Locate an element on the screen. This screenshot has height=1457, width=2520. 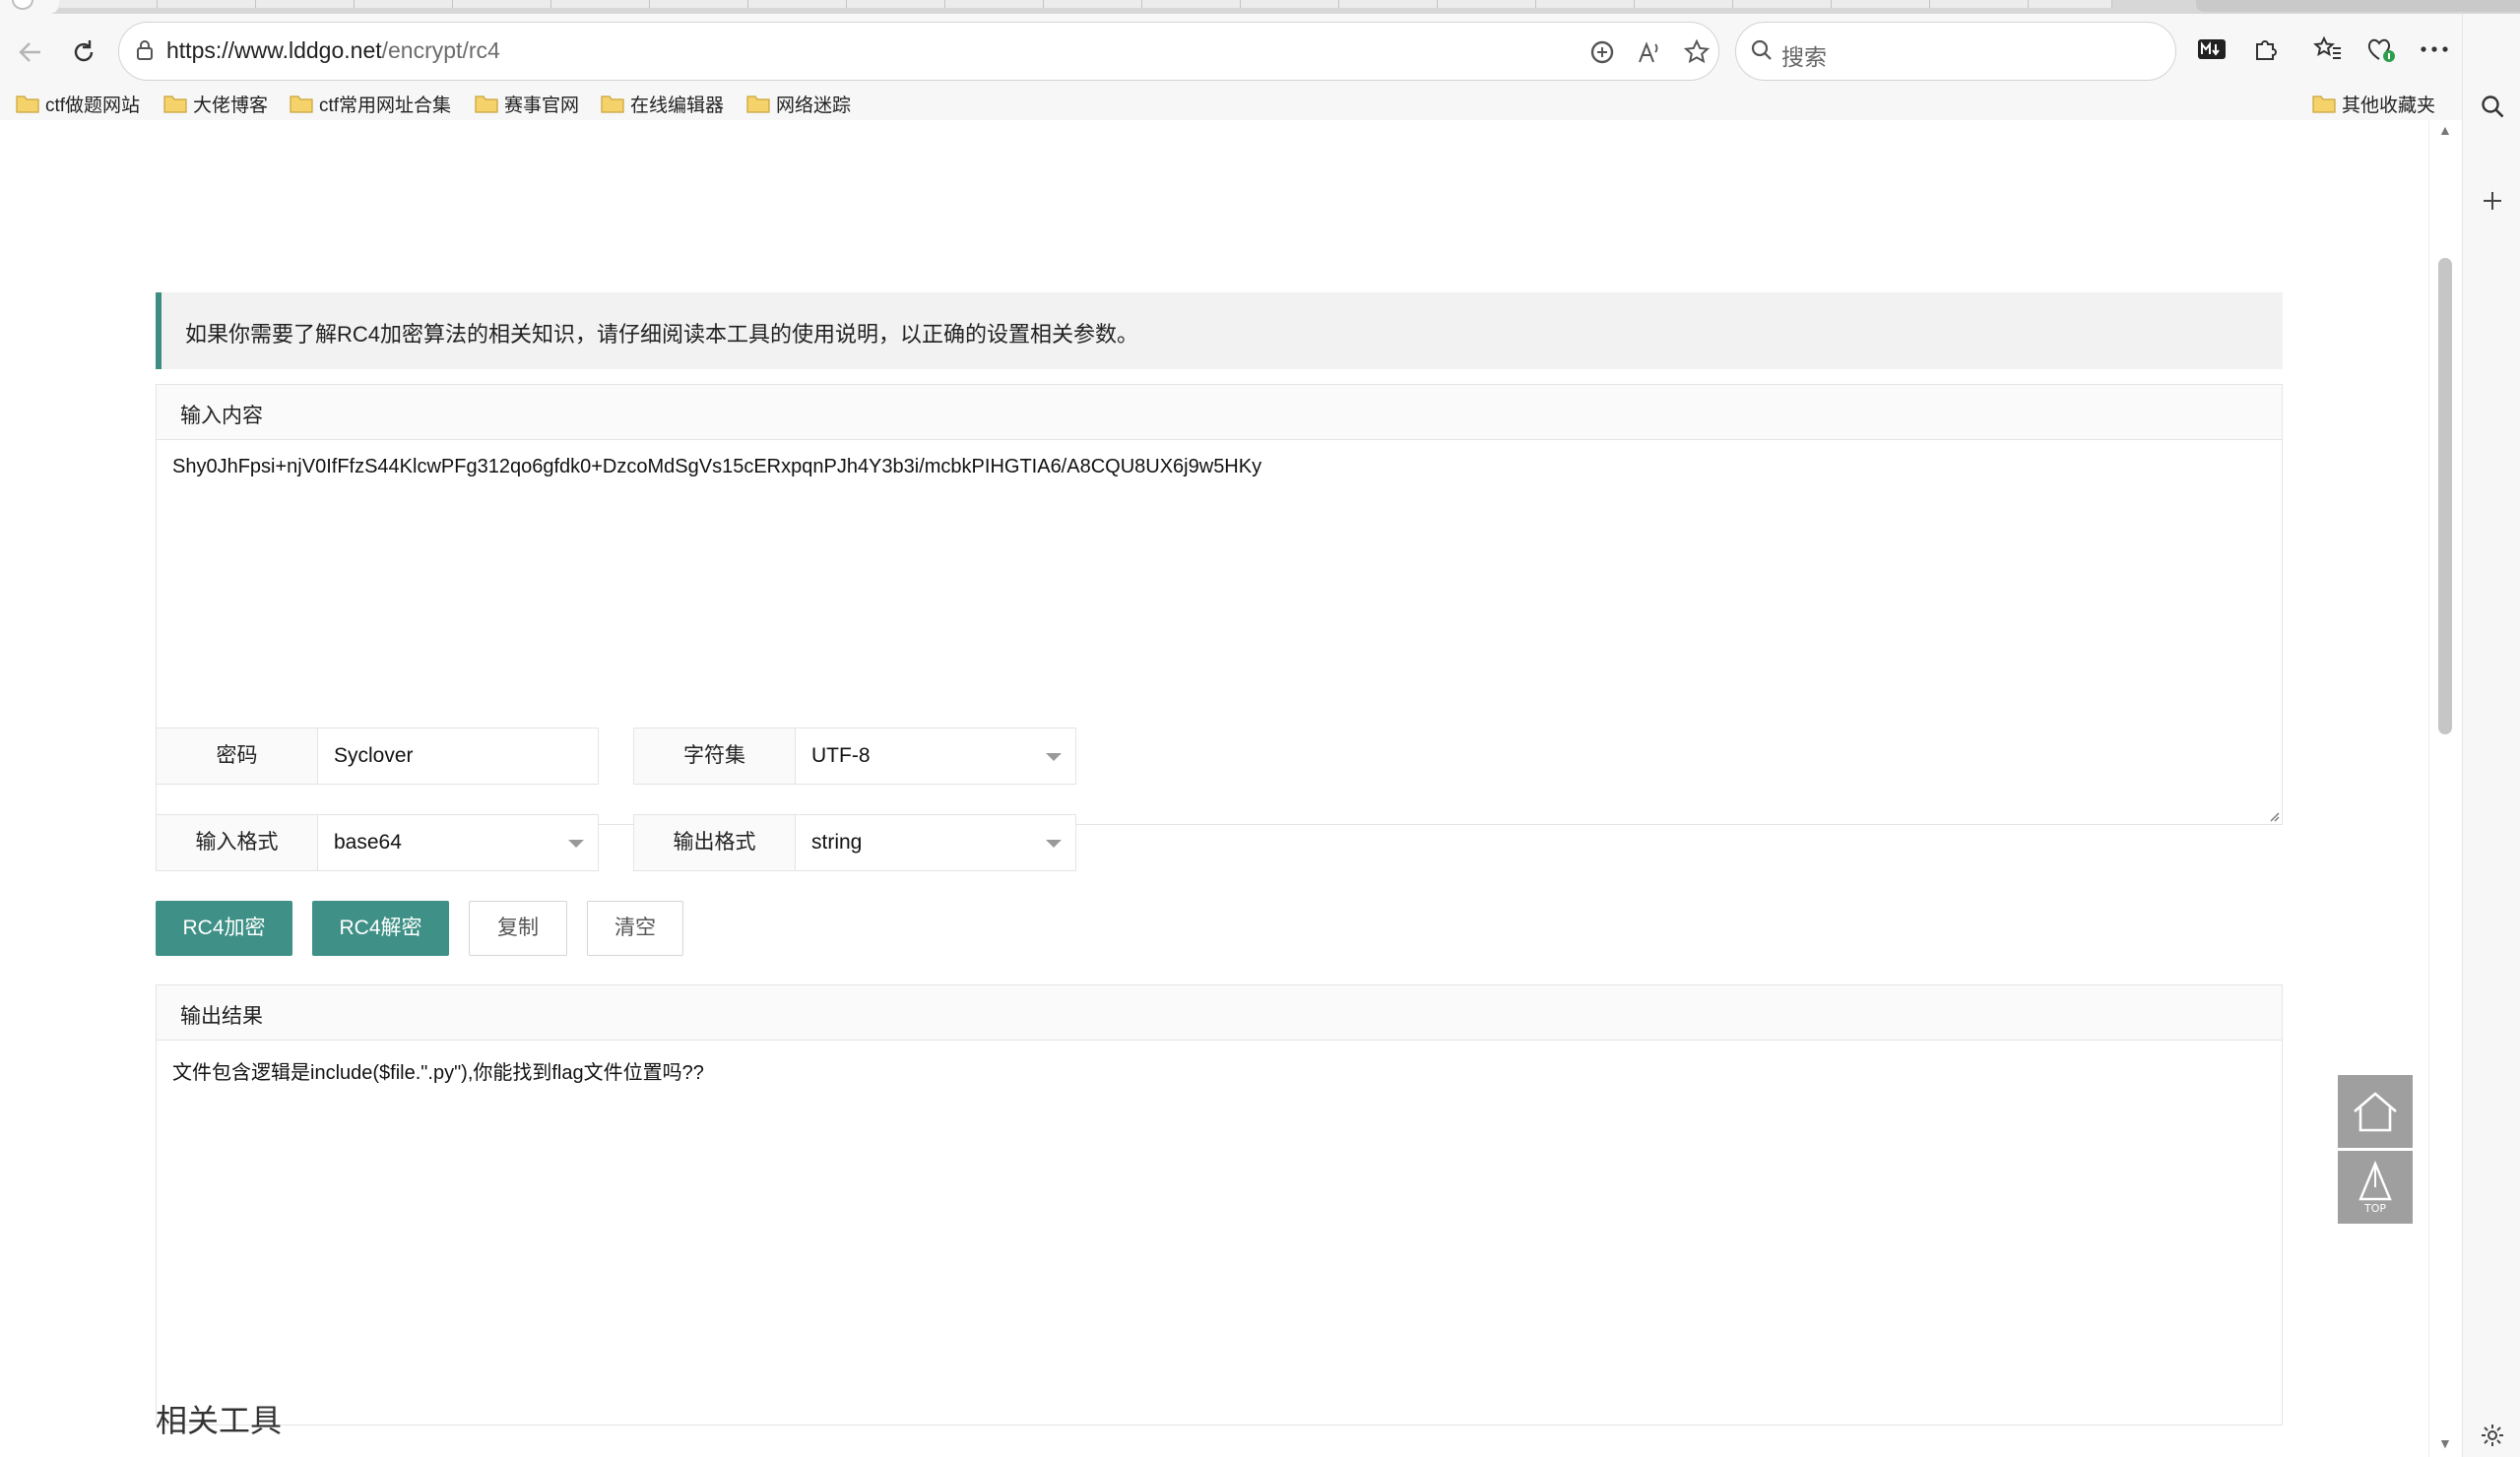
related-tools-heading: 相关工具 is located at coordinates (219, 1420).